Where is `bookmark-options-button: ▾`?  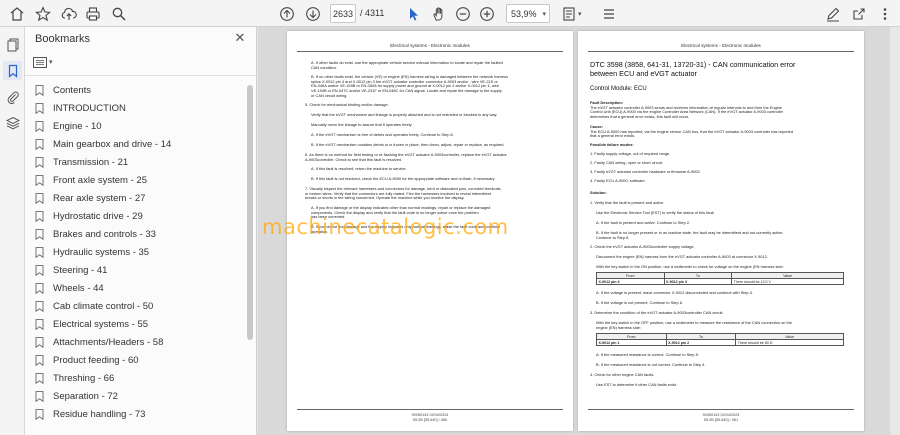
bookmark-options-button: ▾ is located at coordinates (46, 62).